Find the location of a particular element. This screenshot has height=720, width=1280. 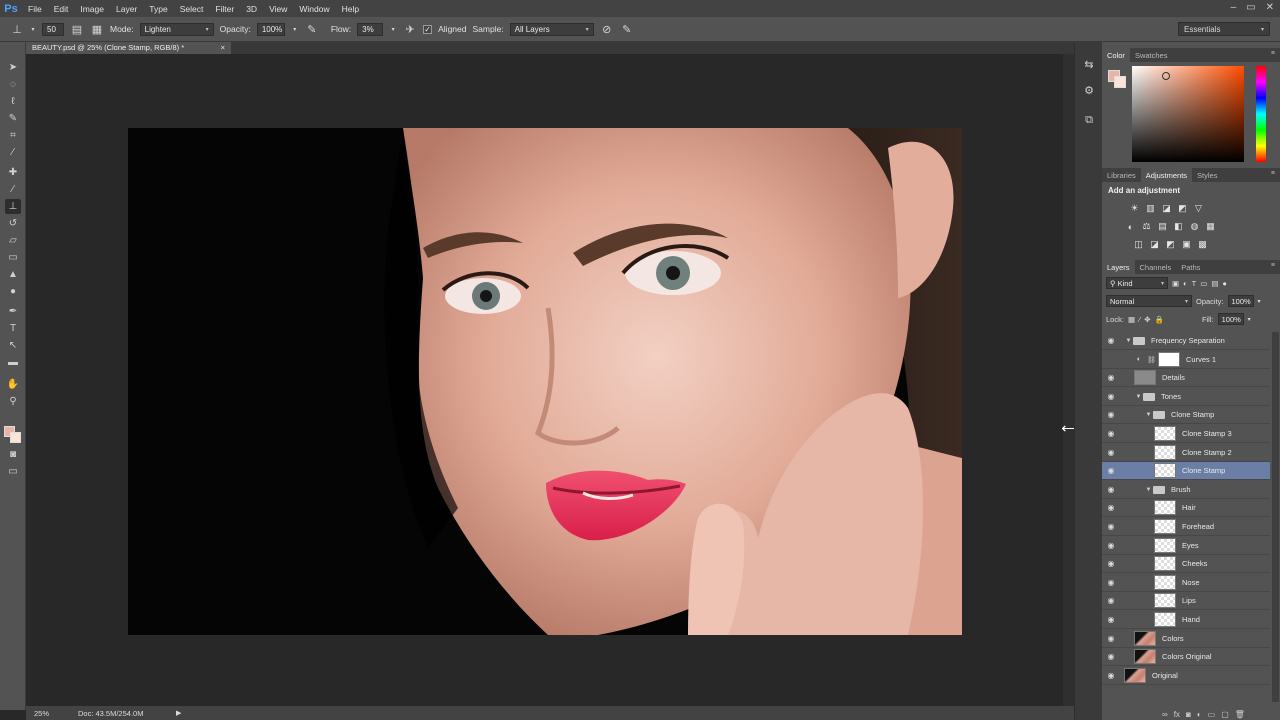

color-picker-ring is located at coordinates (1166, 76).